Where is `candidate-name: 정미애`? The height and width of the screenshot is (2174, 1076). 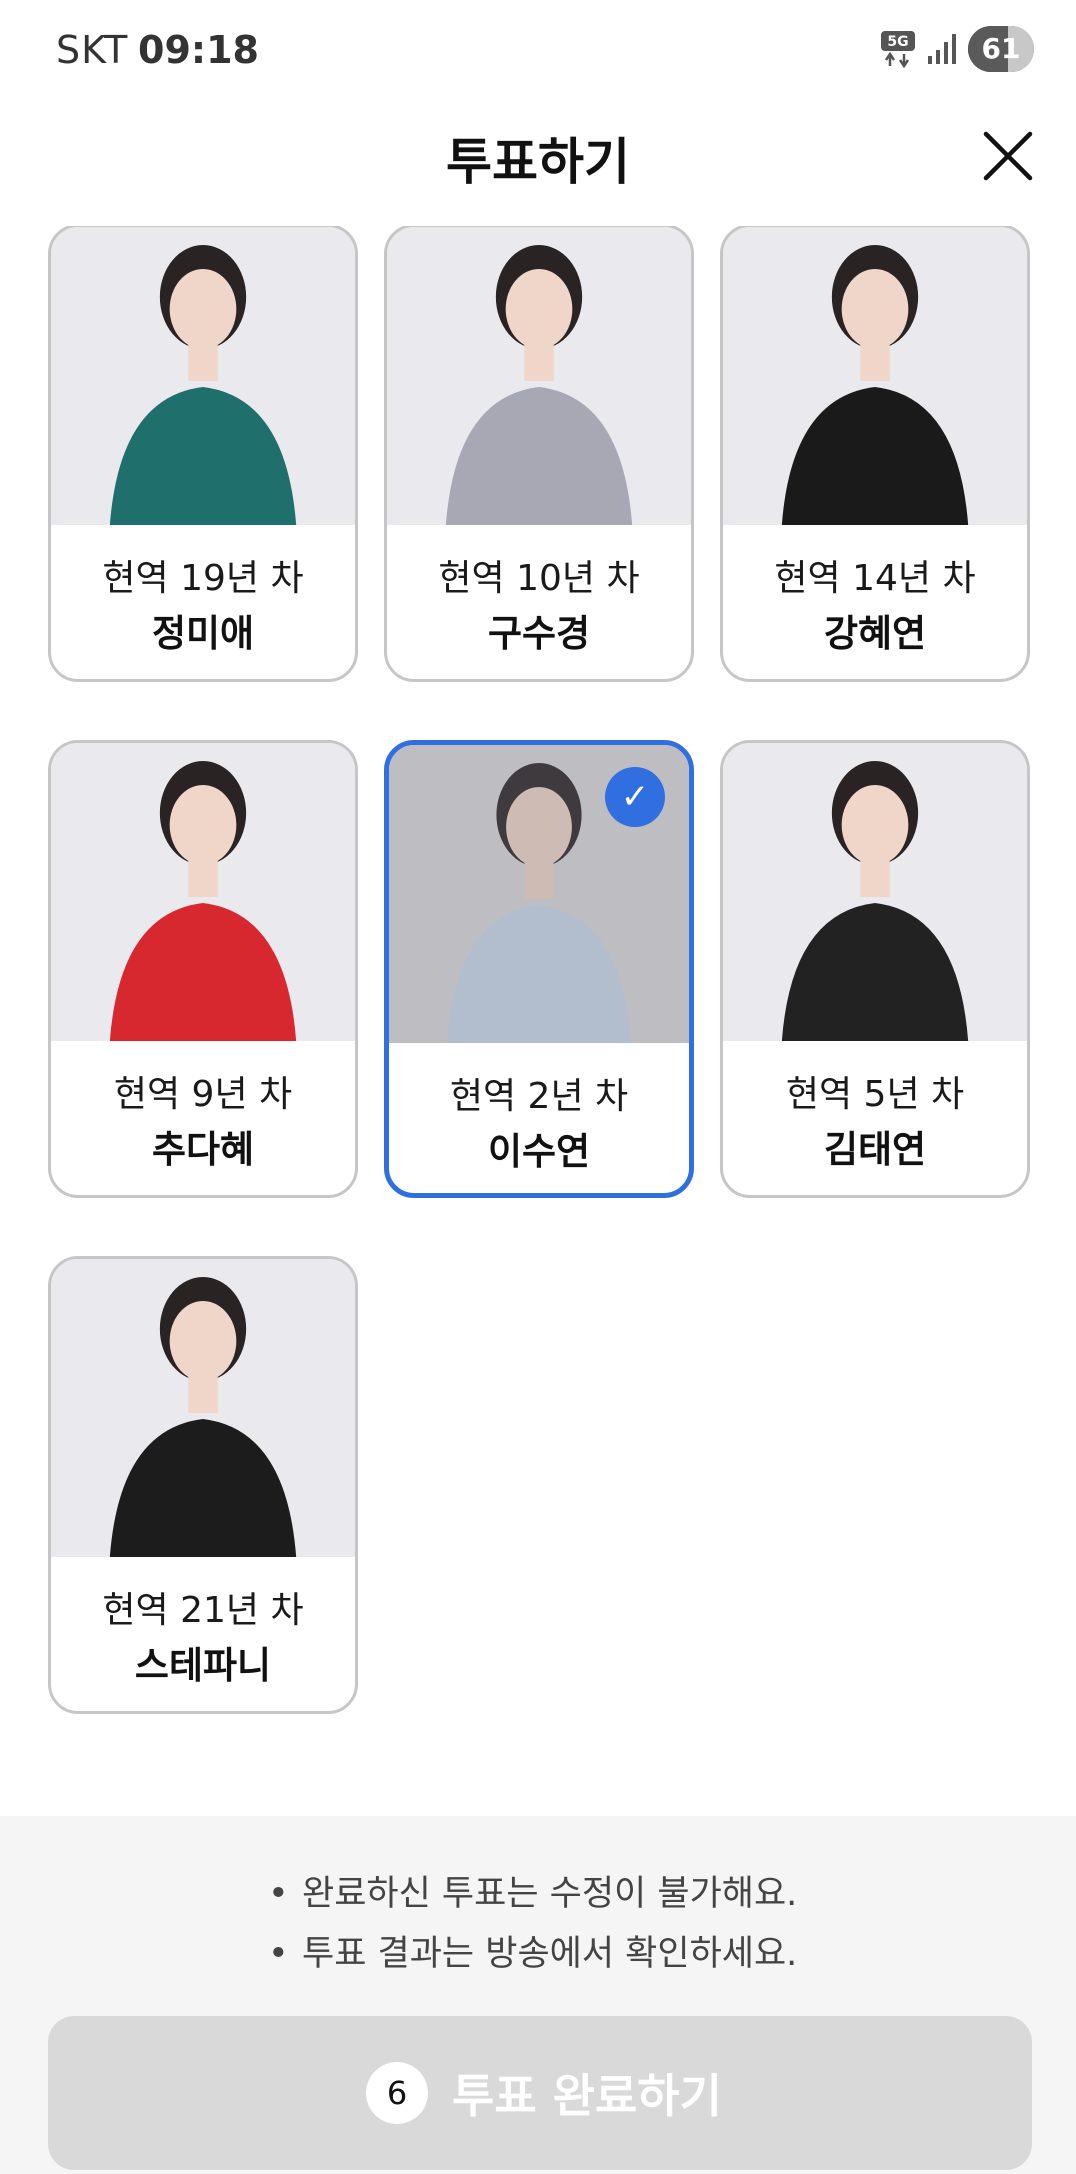
candidate-name: 정미애 is located at coordinates (203, 633).